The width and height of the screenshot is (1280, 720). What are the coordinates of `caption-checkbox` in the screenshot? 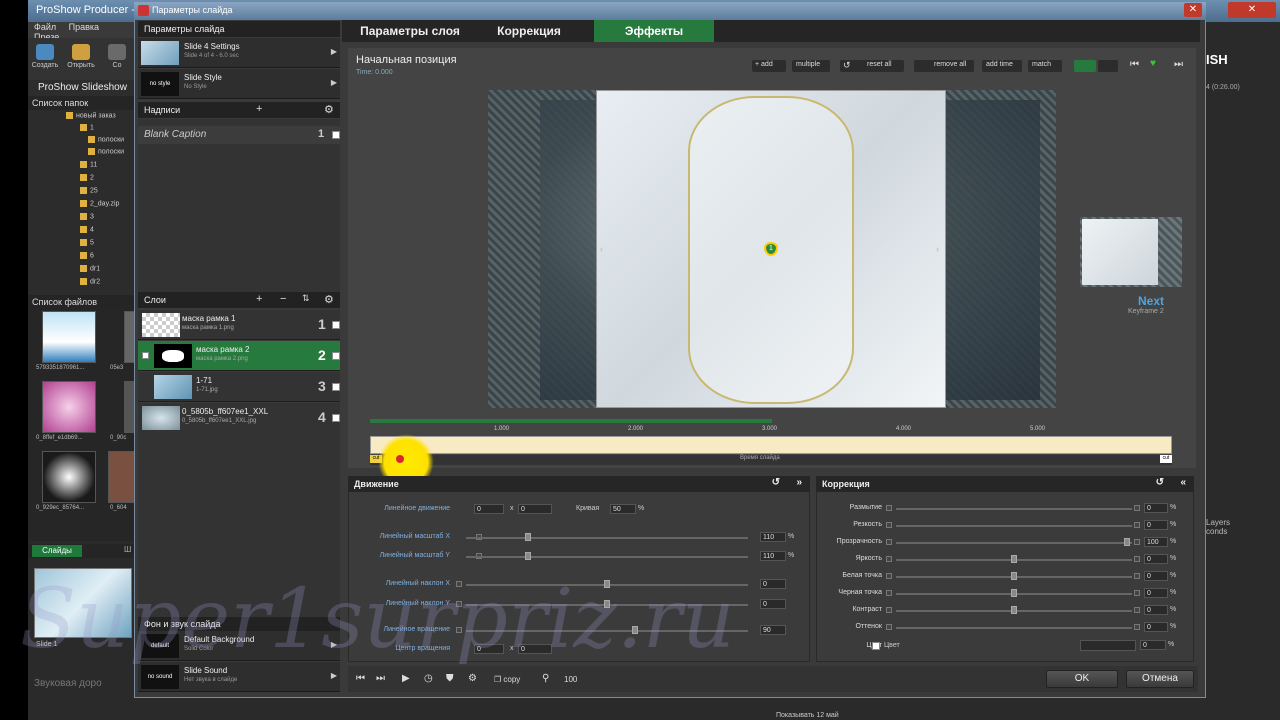 It's located at (336, 135).